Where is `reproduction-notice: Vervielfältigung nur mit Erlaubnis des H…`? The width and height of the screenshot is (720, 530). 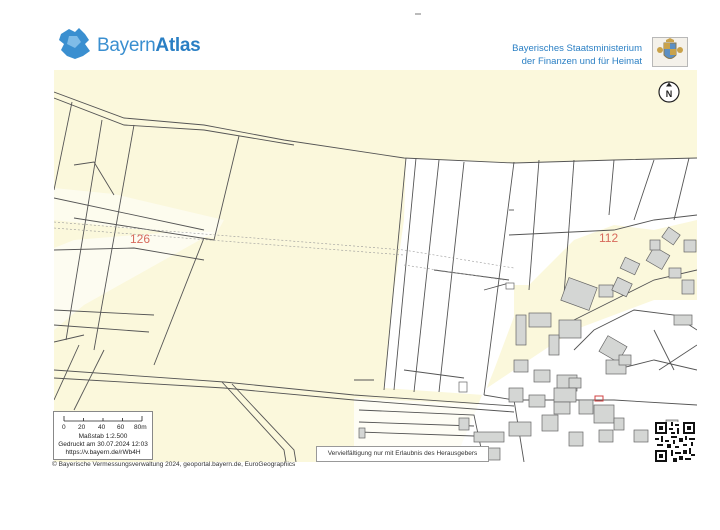
reproduction-notice: Vervielfältigung nur mit Erlaubnis des H… is located at coordinates (402, 454).